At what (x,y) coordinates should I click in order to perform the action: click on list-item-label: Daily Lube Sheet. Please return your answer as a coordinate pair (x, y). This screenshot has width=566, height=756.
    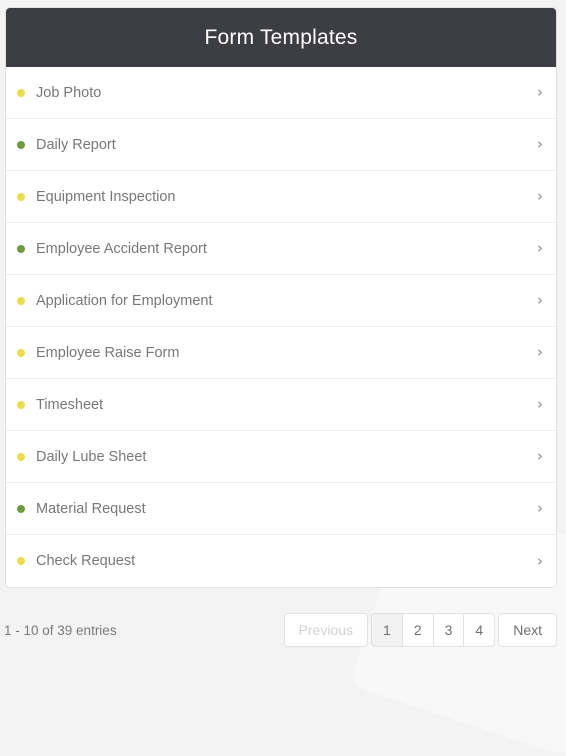
    Looking at the image, I should click on (91, 456).